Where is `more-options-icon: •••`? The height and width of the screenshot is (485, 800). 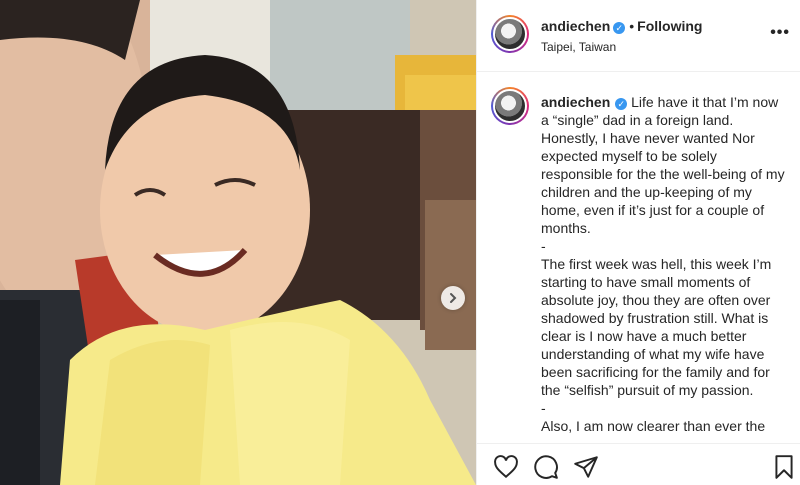 more-options-icon: ••• is located at coordinates (780, 33).